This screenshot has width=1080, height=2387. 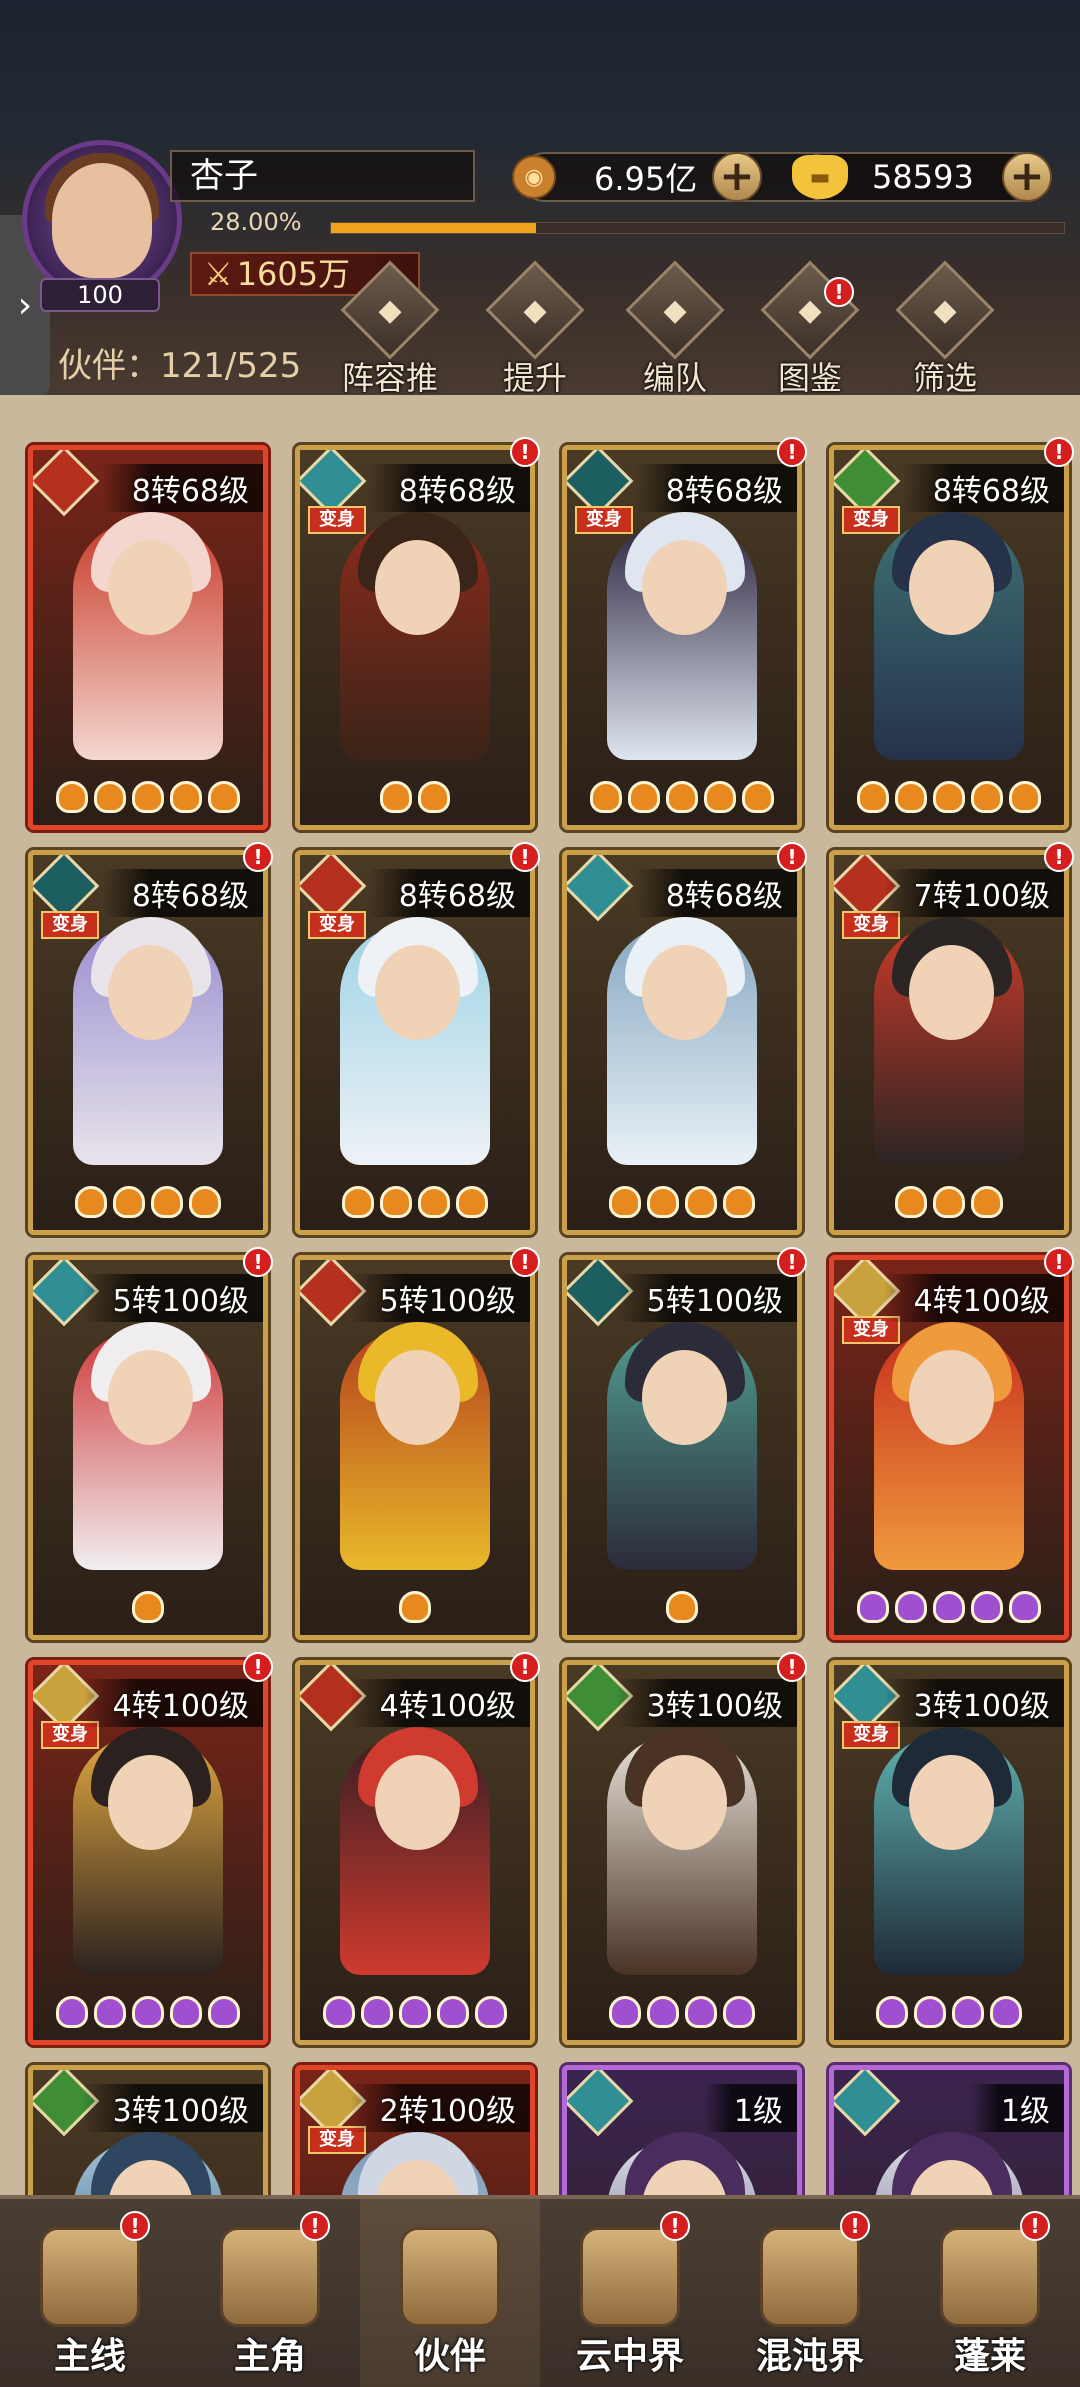 What do you see at coordinates (923, 177) in the screenshot?
I see `gold-value: 58593` at bounding box center [923, 177].